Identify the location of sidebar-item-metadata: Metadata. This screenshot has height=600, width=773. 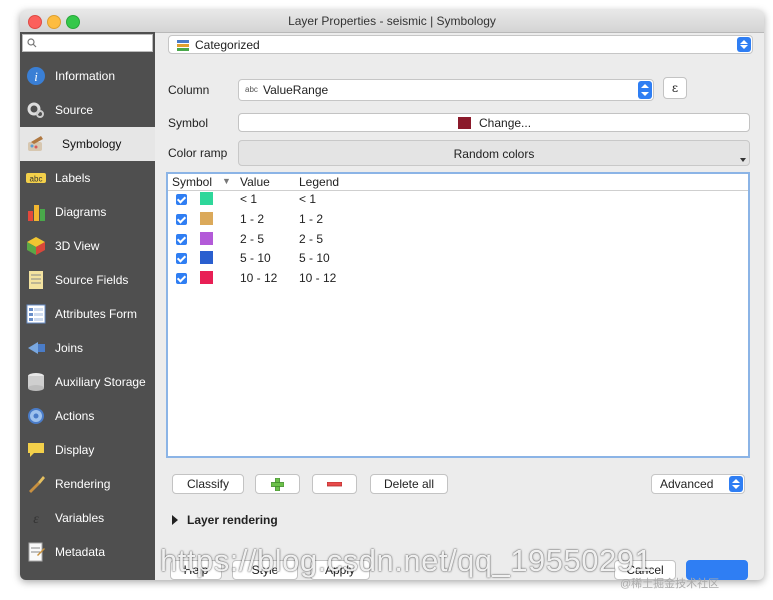
(87, 552).